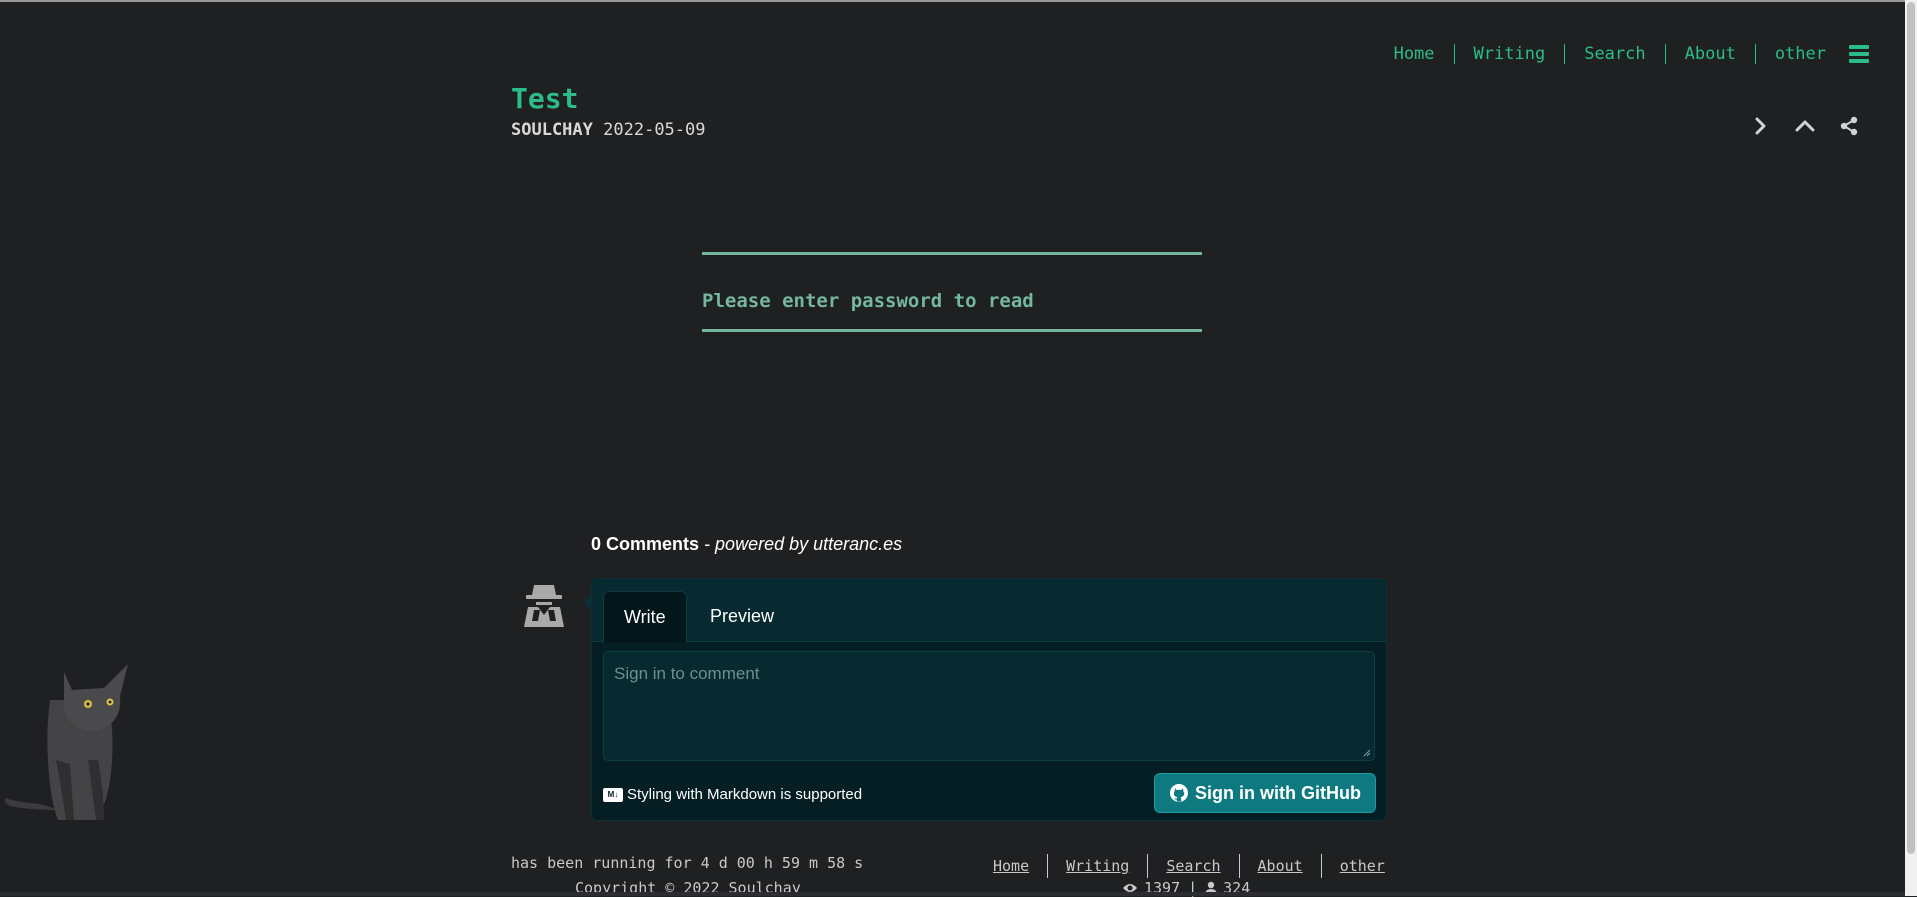 This screenshot has width=1917, height=897. Describe the element at coordinates (66, 742) in the screenshot. I see `cat-mascot-icon` at that location.